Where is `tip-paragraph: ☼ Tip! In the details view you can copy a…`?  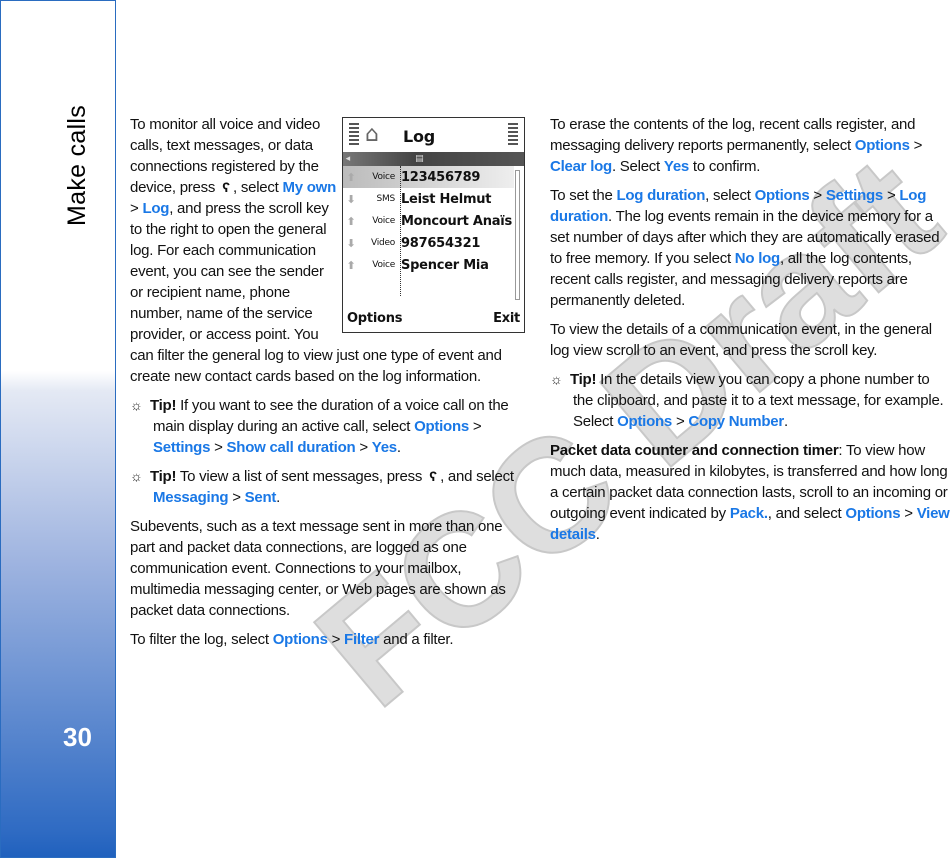 tip-paragraph: ☼ Tip! In the details view you can copy a… is located at coordinates (750, 400).